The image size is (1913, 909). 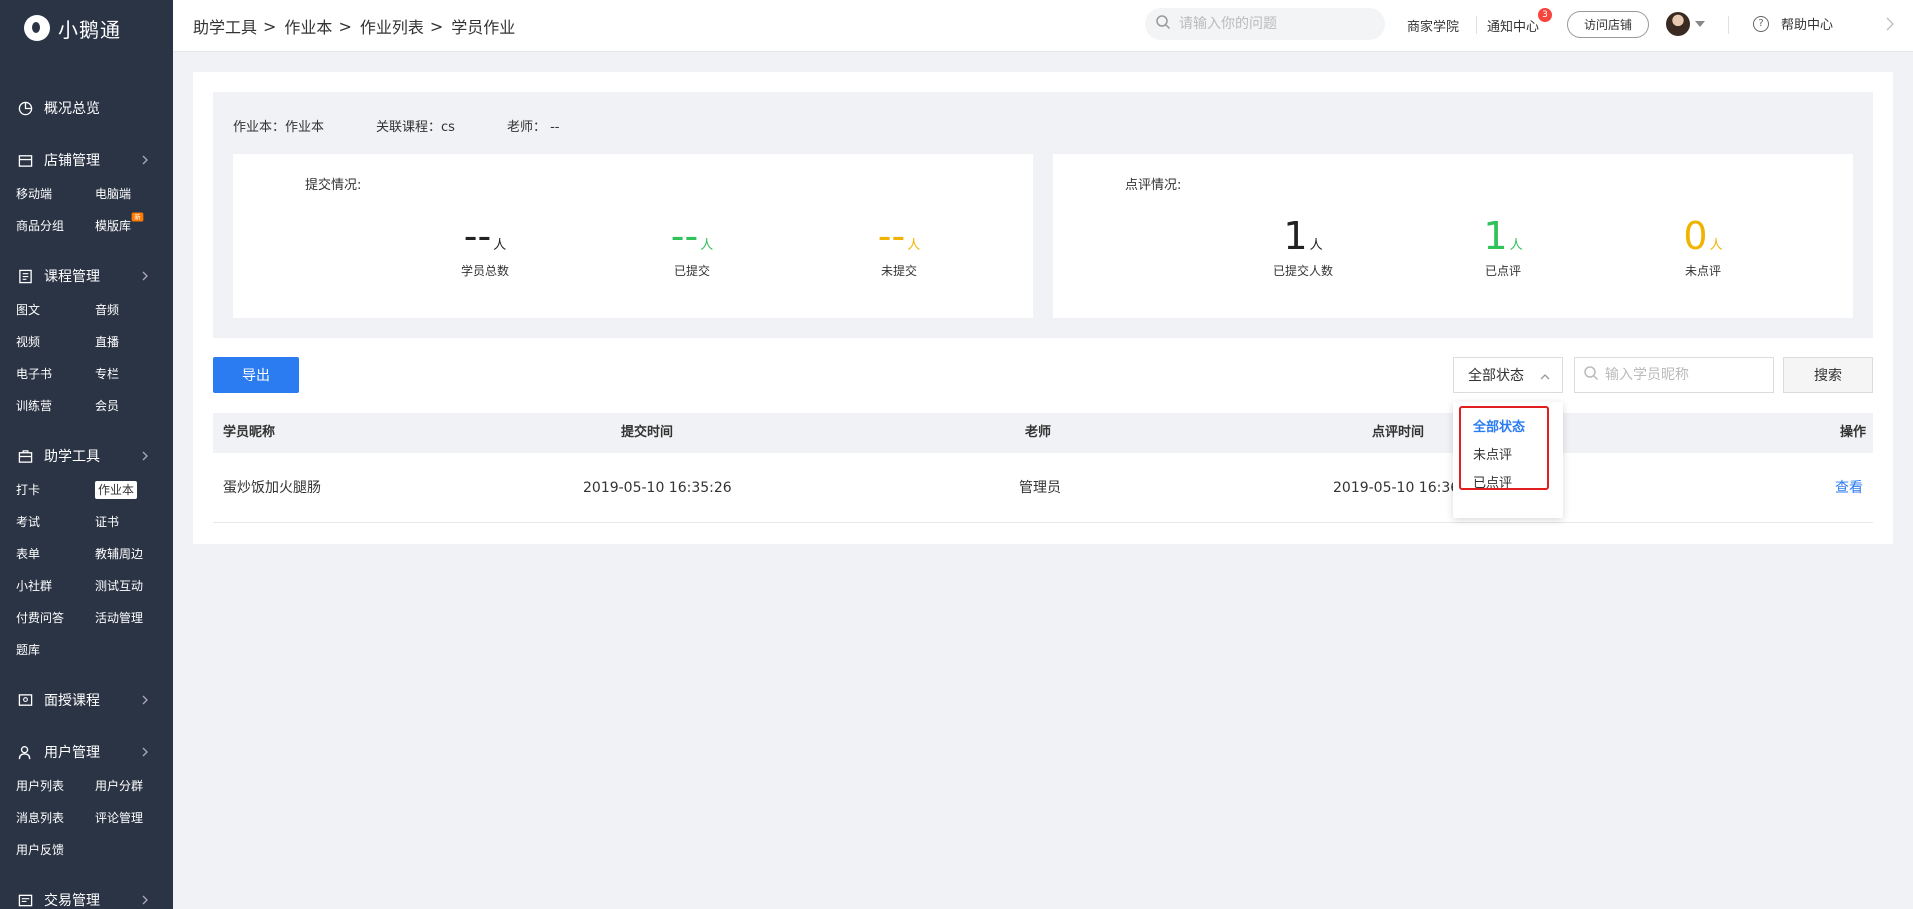 What do you see at coordinates (55, 554) in the screenshot?
I see `sidebar-item-form: 表单` at bounding box center [55, 554].